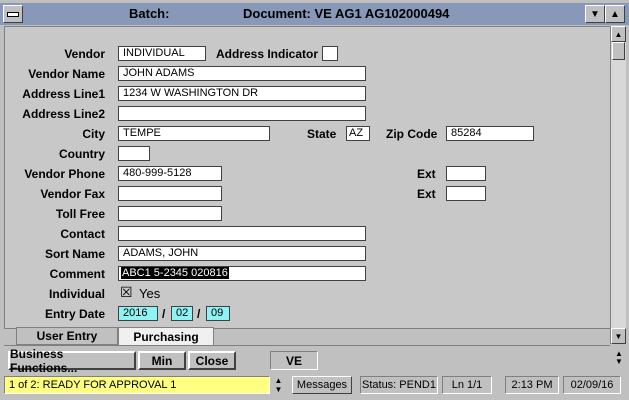  Describe the element at coordinates (278, 389) in the screenshot. I see `spin-down-icon: ▼` at that location.